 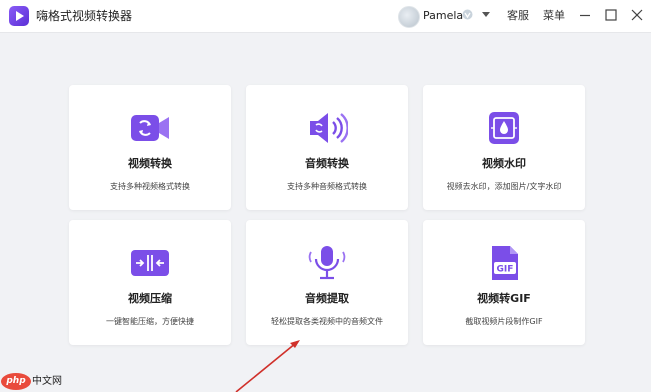 I want to click on minimize-icon, so click(x=585, y=15).